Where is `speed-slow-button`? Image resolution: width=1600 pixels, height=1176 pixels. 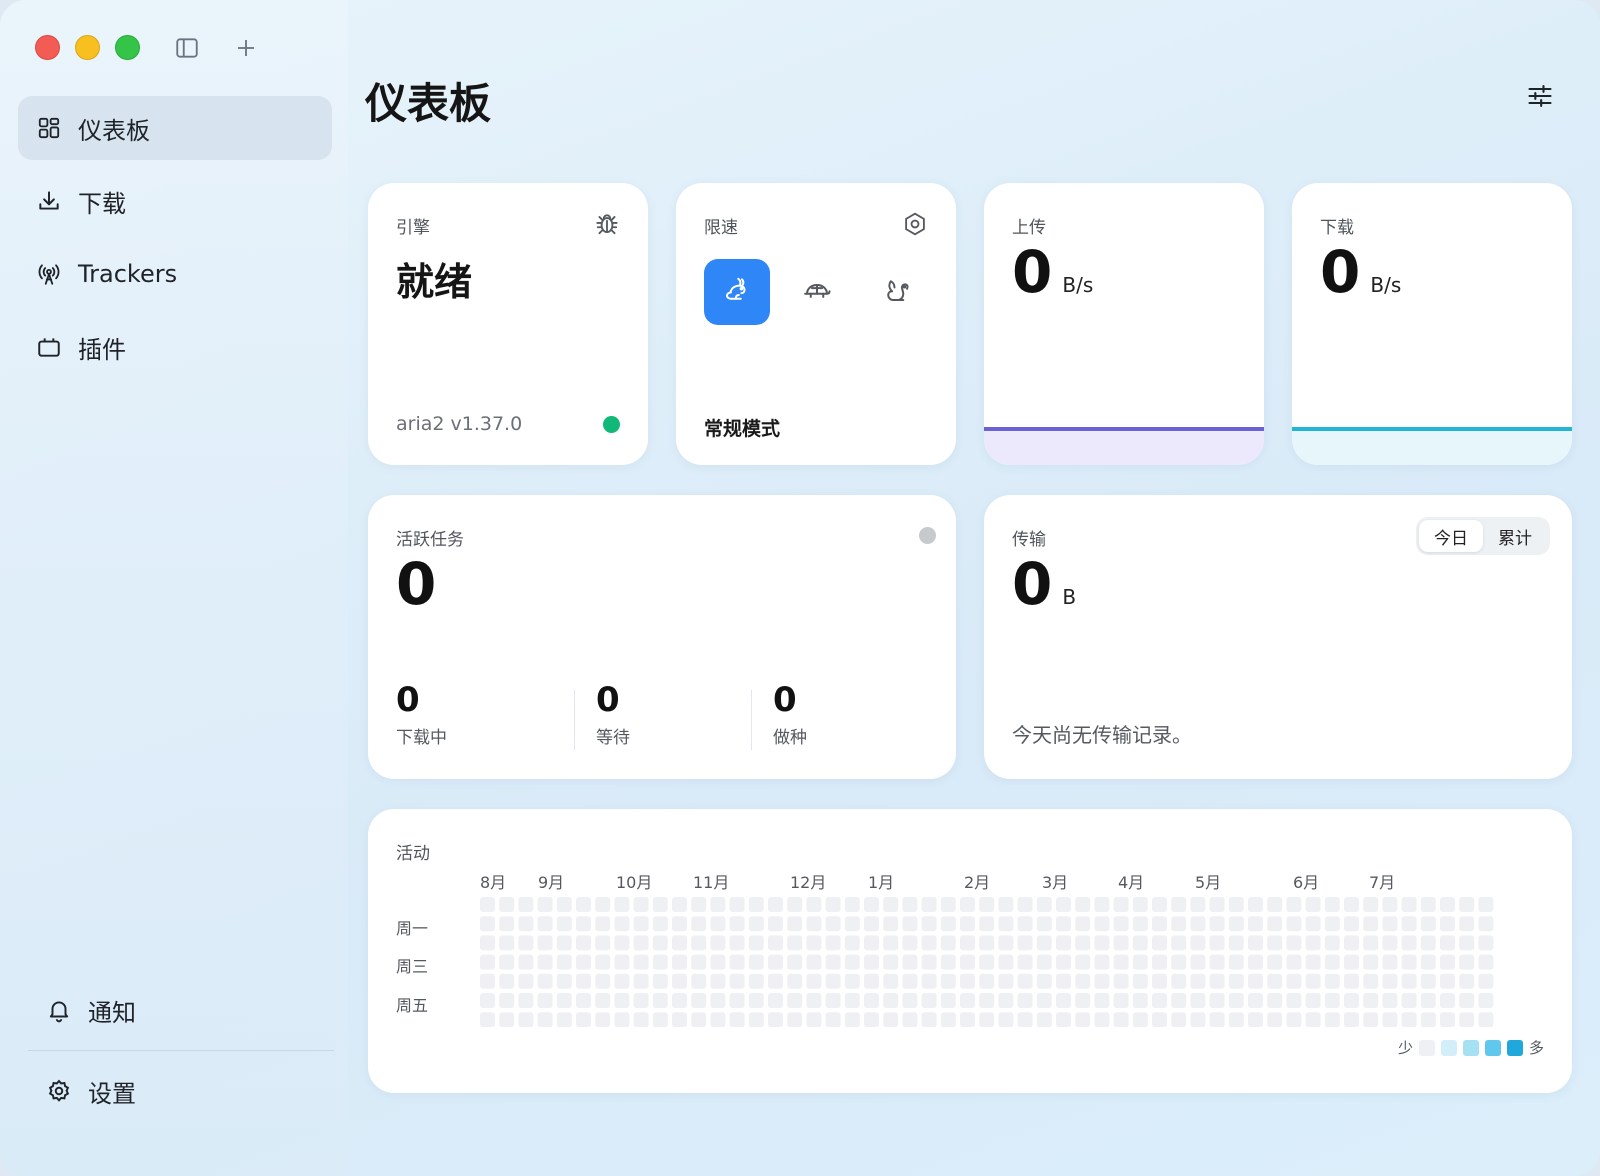 speed-slow-button is located at coordinates (897, 292).